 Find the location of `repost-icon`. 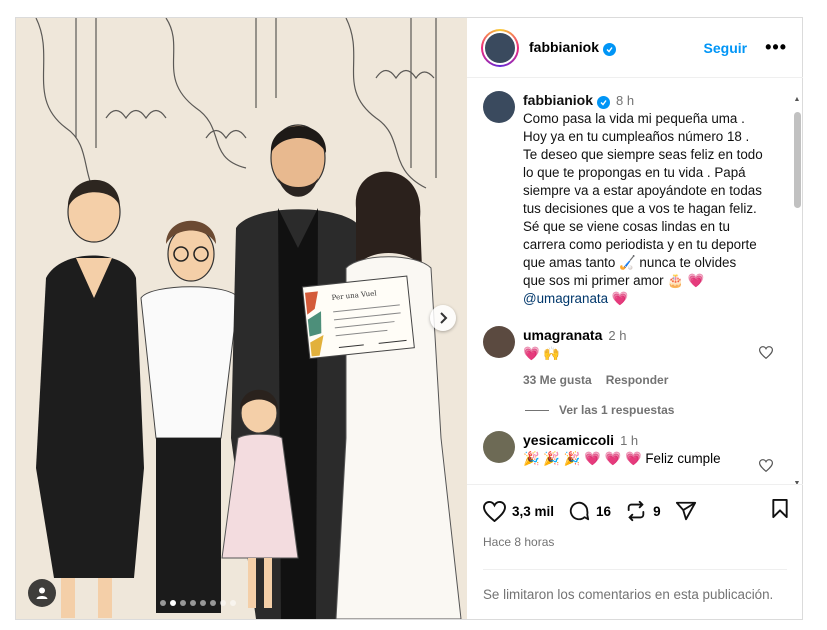

repost-icon is located at coordinates (636, 511).